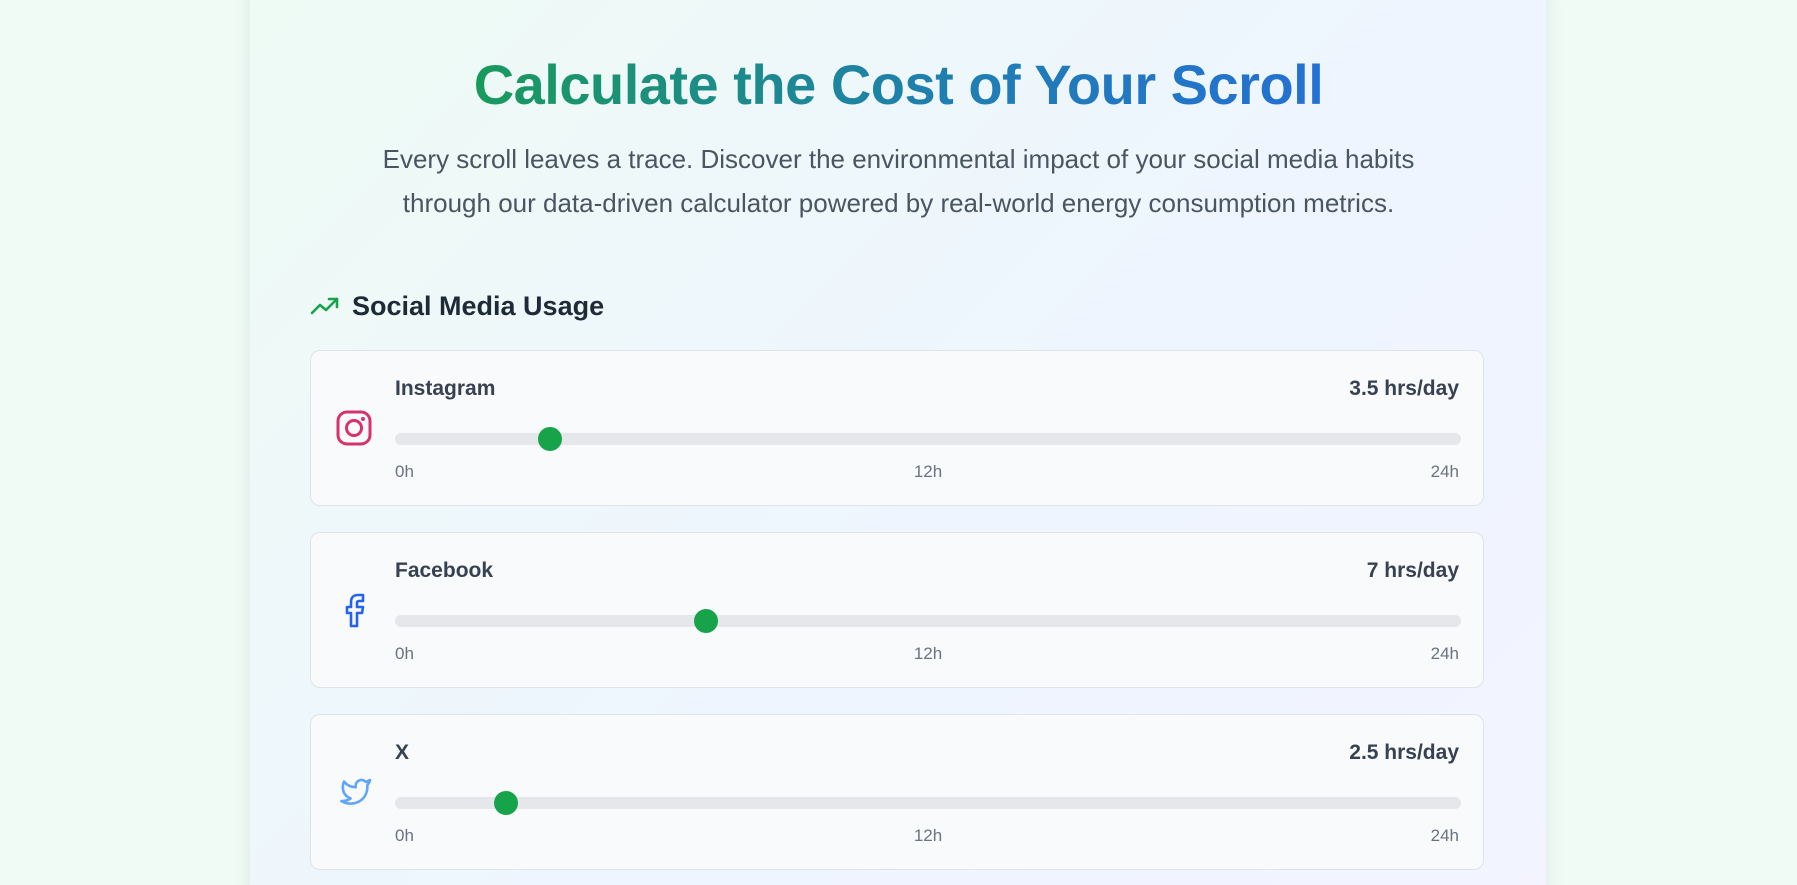  Describe the element at coordinates (1404, 388) in the screenshot. I see `hours-value: 3.5 hrs/day` at that location.